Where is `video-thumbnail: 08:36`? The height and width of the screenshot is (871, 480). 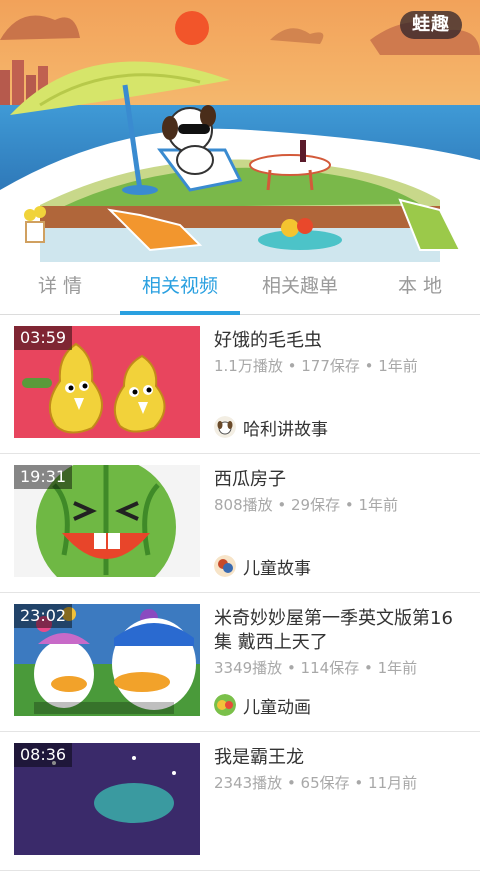
video-thumbnail: 08:36 is located at coordinates (107, 799).